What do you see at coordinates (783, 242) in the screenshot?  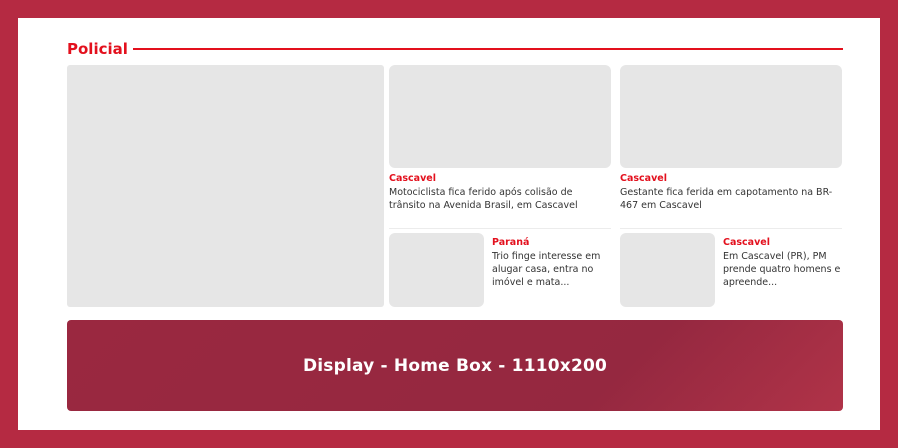 I see `news-card-4-category: Cascavel` at bounding box center [783, 242].